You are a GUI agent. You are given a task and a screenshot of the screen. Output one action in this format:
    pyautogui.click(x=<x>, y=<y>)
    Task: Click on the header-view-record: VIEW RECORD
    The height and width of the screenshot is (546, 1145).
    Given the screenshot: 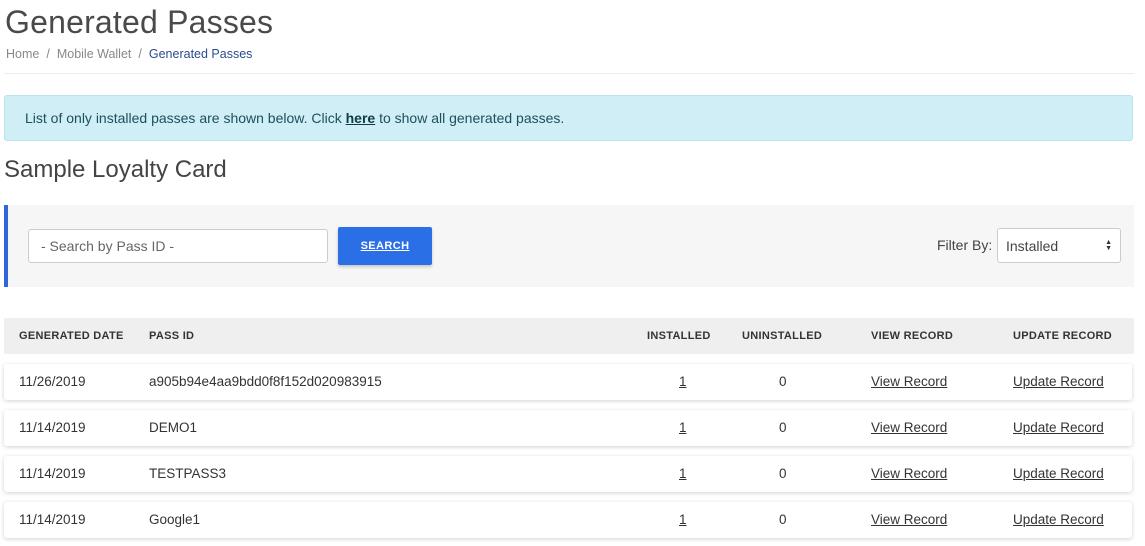 What is the action you would take?
    pyautogui.click(x=912, y=336)
    